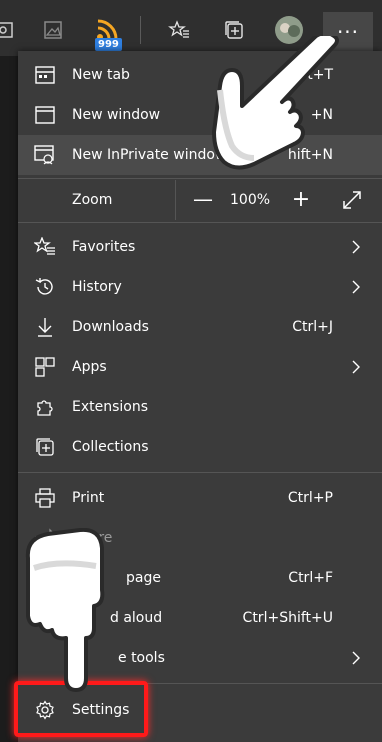 The image size is (382, 742). I want to click on zoom-label: Zoom, so click(92, 200).